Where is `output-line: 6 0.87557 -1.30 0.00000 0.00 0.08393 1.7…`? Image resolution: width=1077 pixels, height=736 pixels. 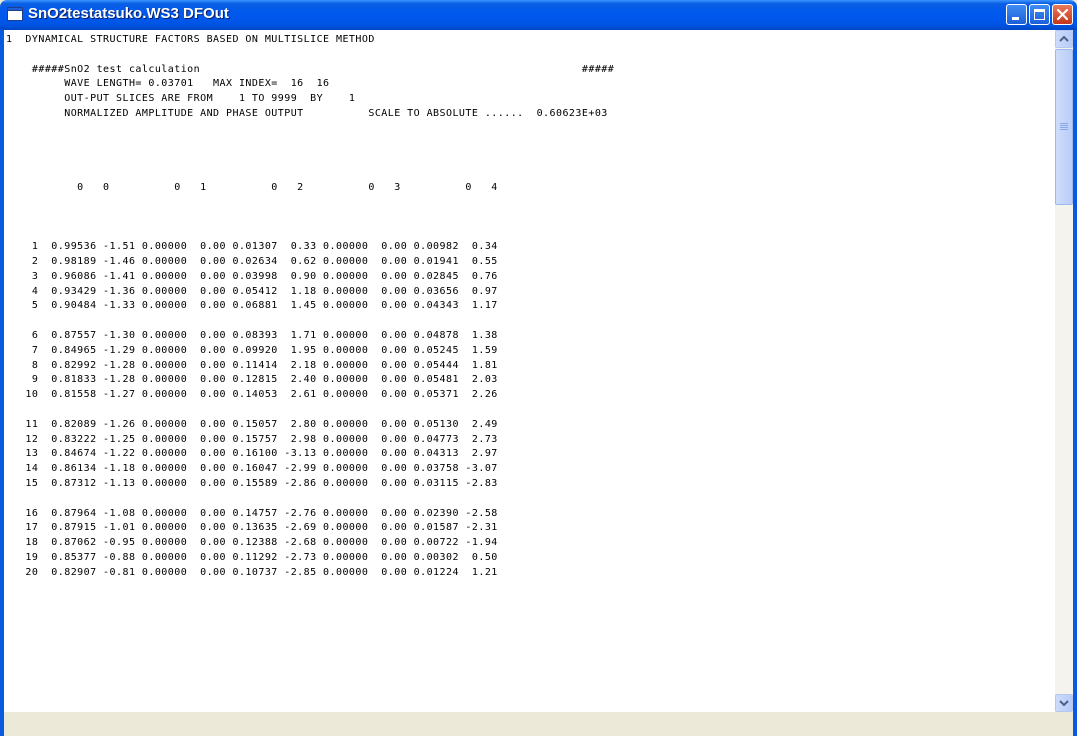
output-line: 6 0.87557 -1.30 0.00000 0.00 0.08393 1.7… is located at coordinates (252, 335).